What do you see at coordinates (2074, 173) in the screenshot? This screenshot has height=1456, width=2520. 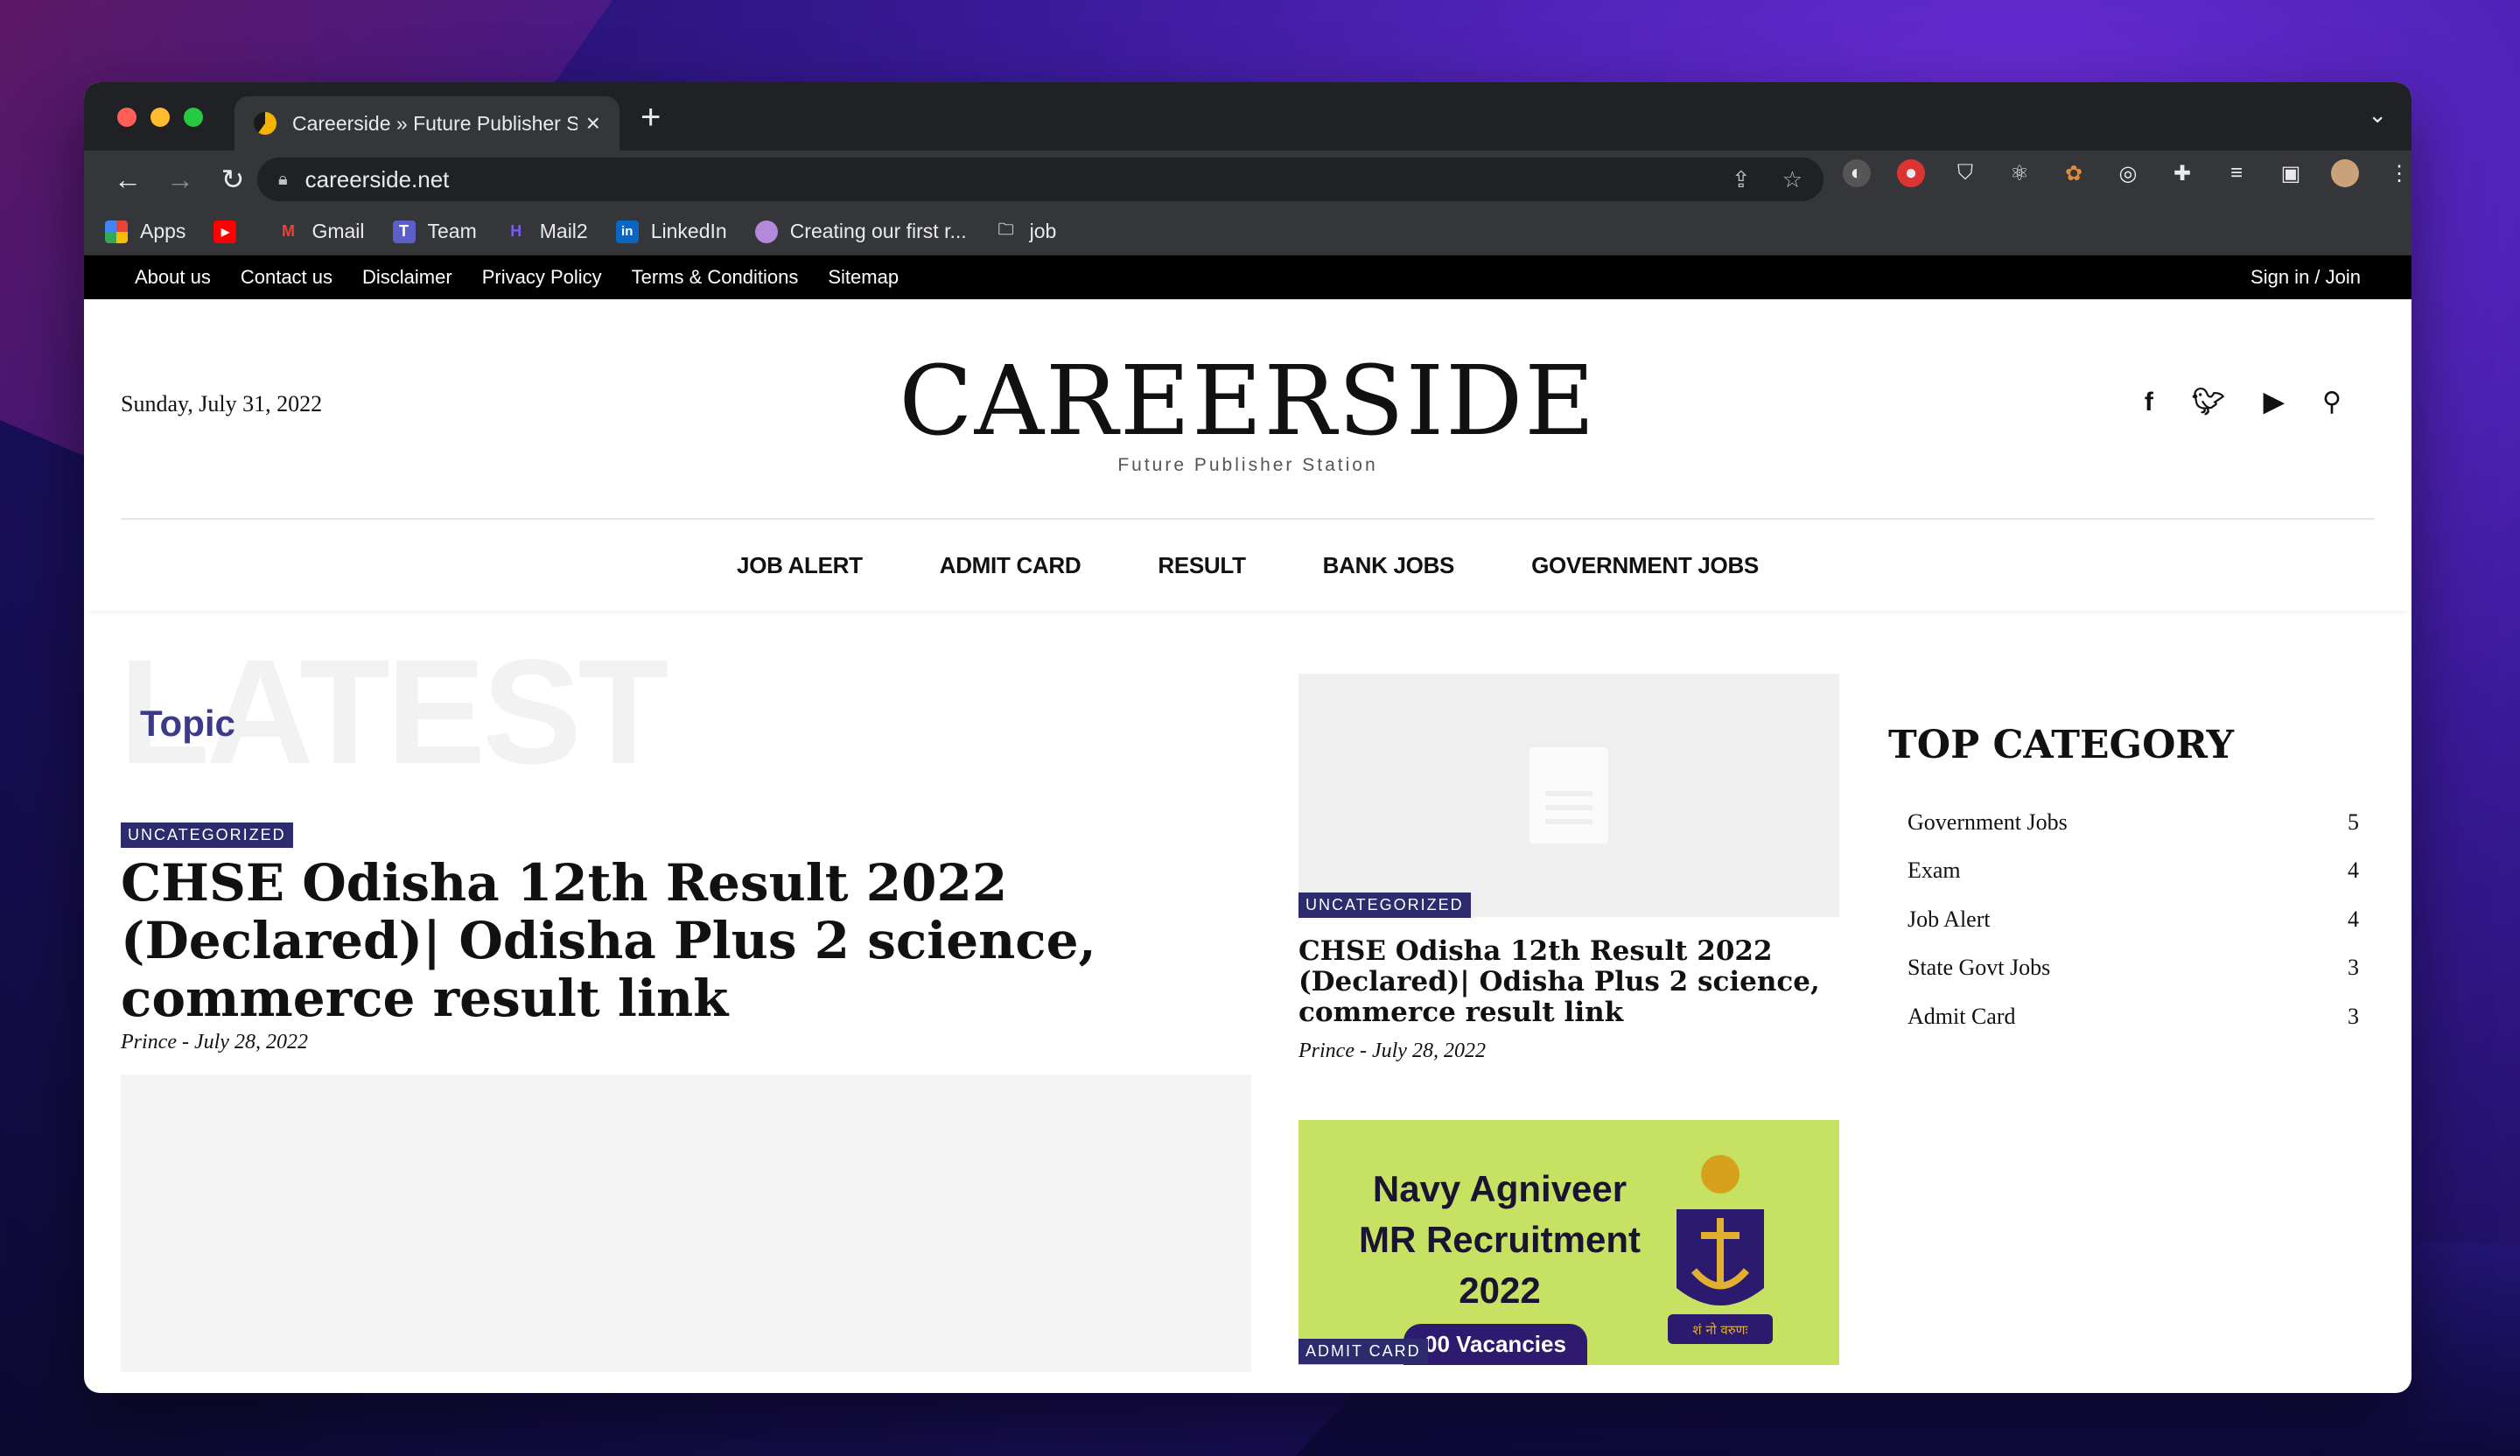 I see `cookie-icon: ✿` at bounding box center [2074, 173].